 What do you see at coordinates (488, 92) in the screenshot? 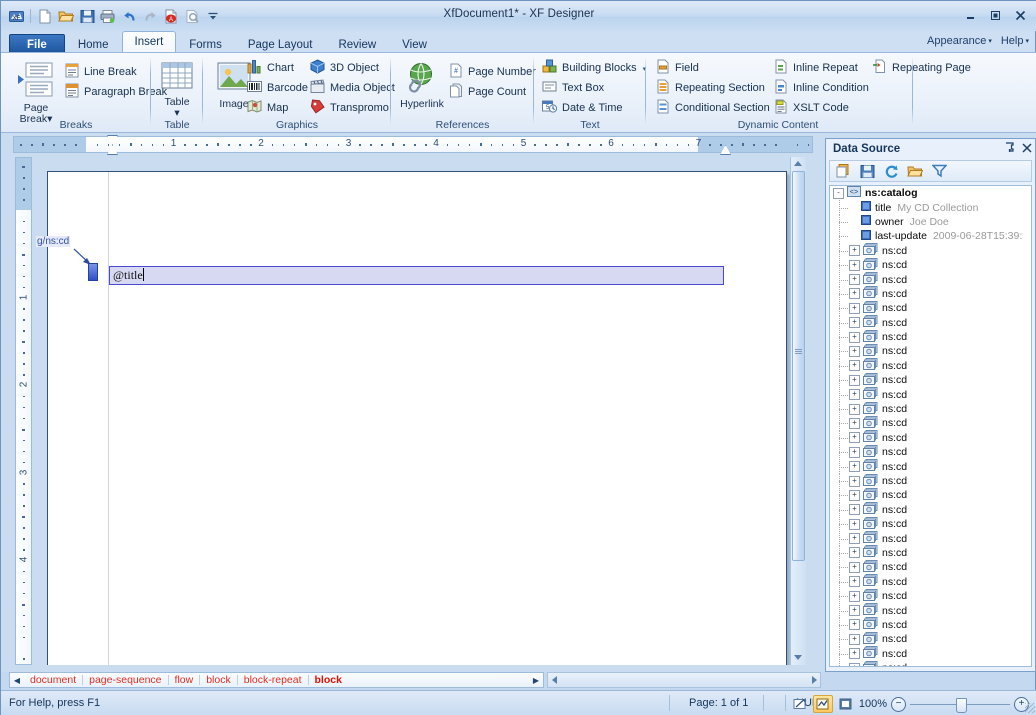
I see `page-count-button: Page Count` at bounding box center [488, 92].